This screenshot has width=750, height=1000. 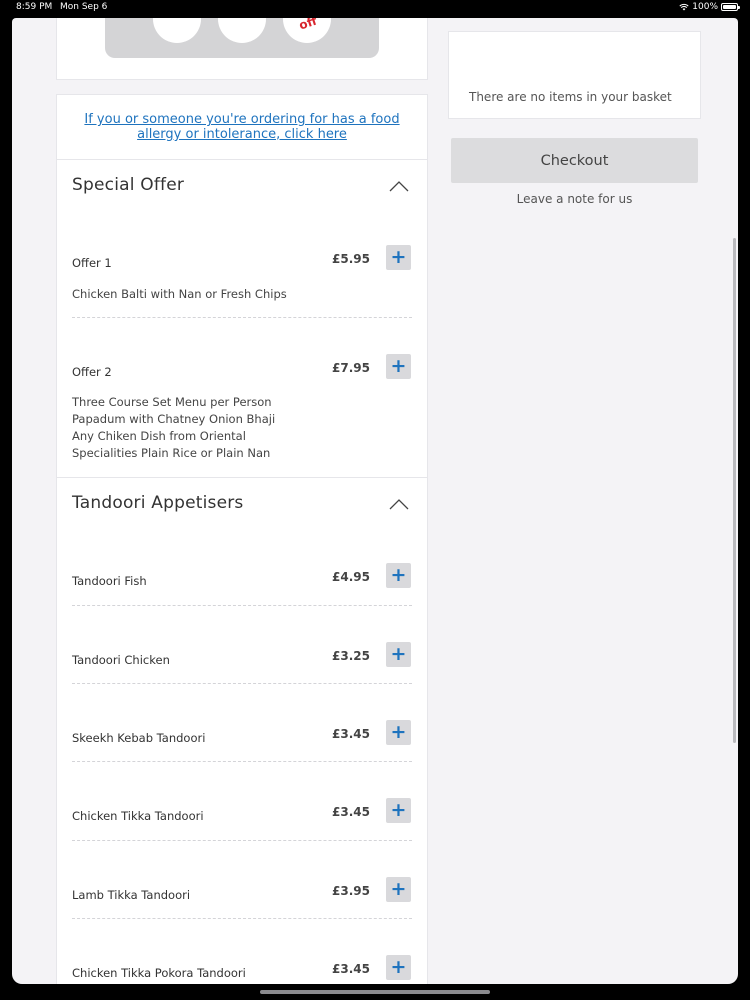 I want to click on section-title: Special Offer, so click(x=128, y=185).